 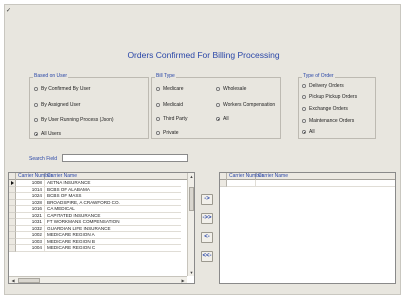 What do you see at coordinates (183, 280) in the screenshot?
I see `scroll-right-icon: ▶` at bounding box center [183, 280].